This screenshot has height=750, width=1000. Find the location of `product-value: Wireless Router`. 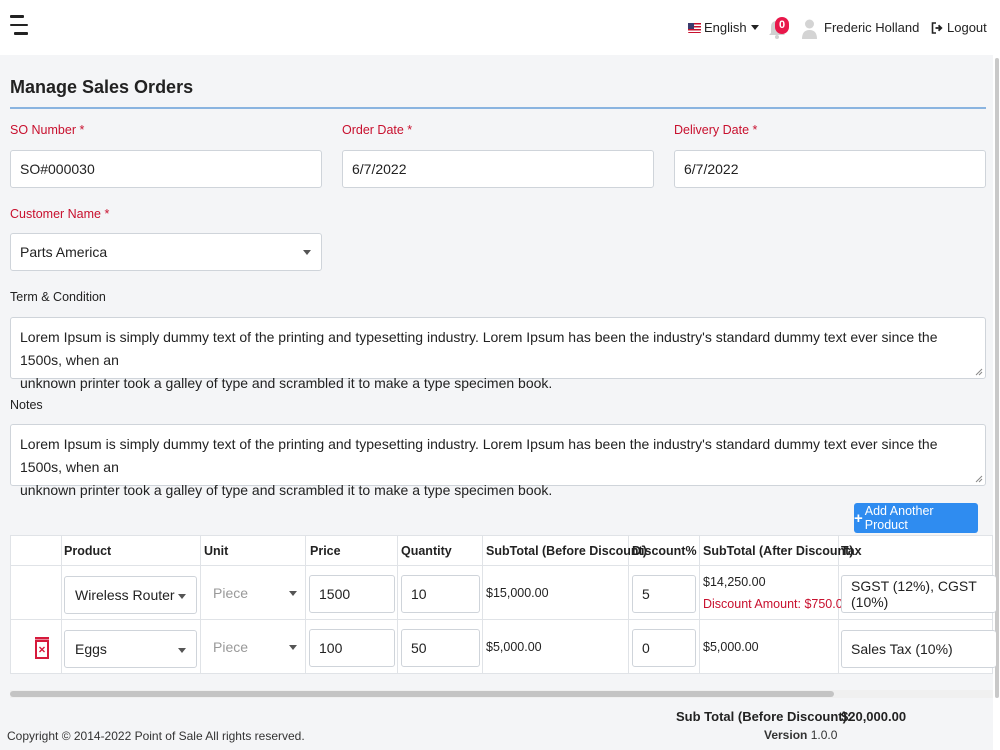

product-value: Wireless Router is located at coordinates (125, 595).